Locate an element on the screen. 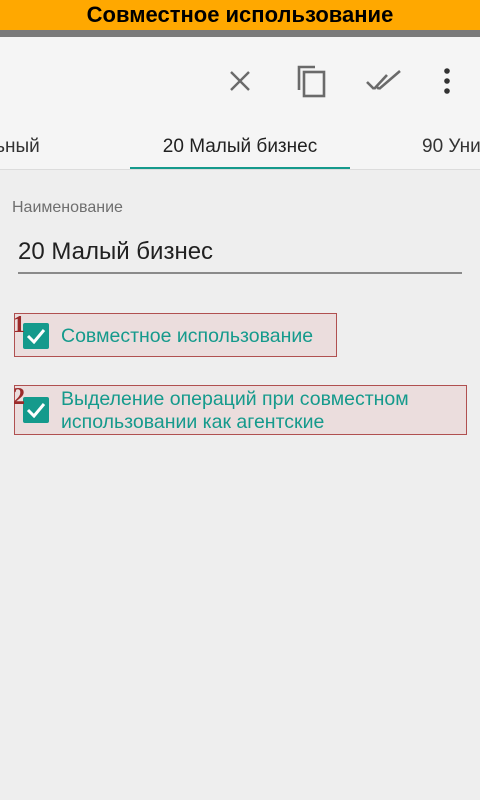 The width and height of the screenshot is (480, 800). copy-button is located at coordinates (311, 81).